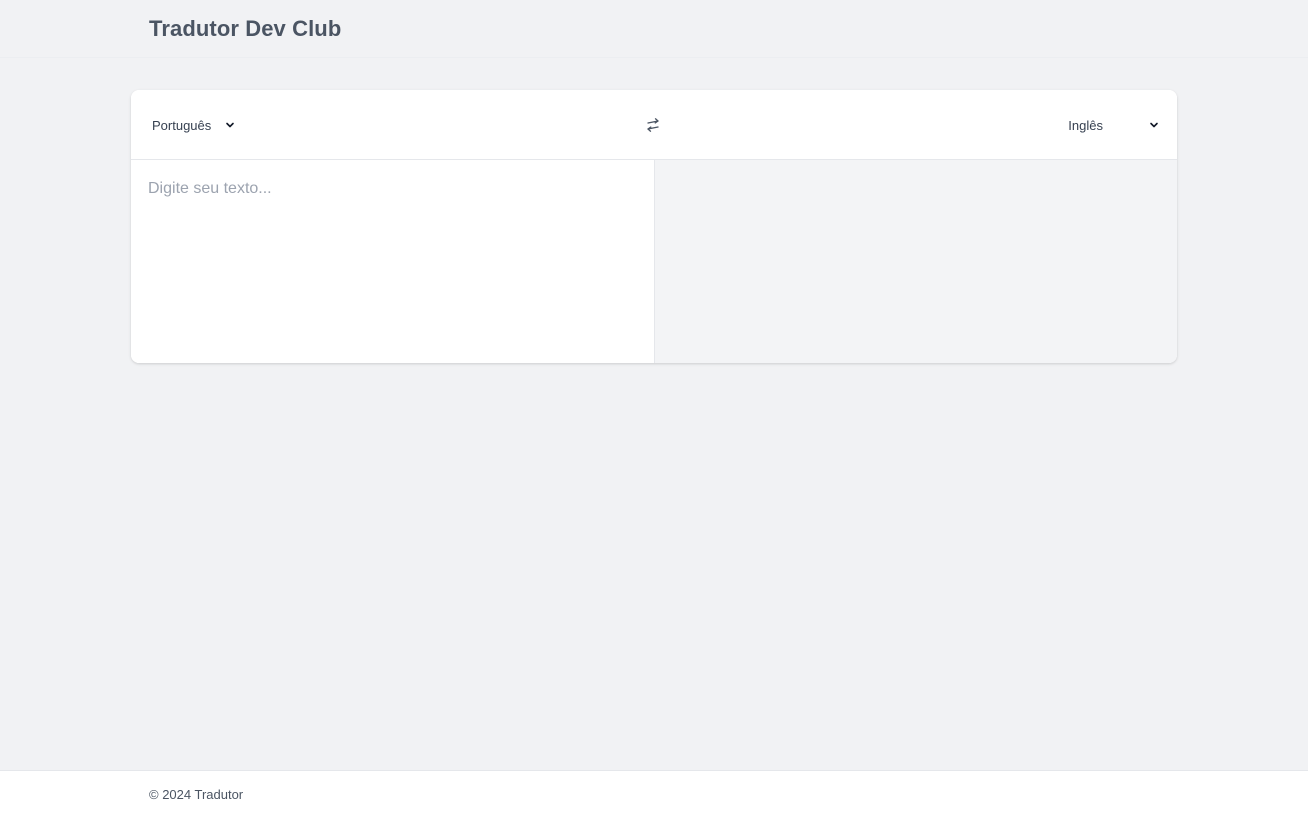  Describe the element at coordinates (245, 28) in the screenshot. I see `page-title: Tradutor Dev Club` at that location.